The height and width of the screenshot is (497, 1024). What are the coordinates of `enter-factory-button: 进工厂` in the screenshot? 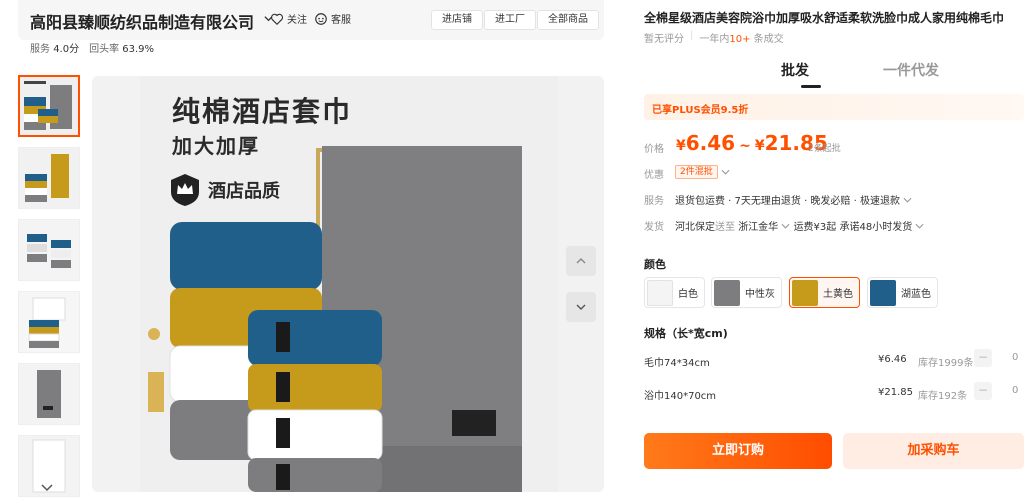 It's located at (510, 20).